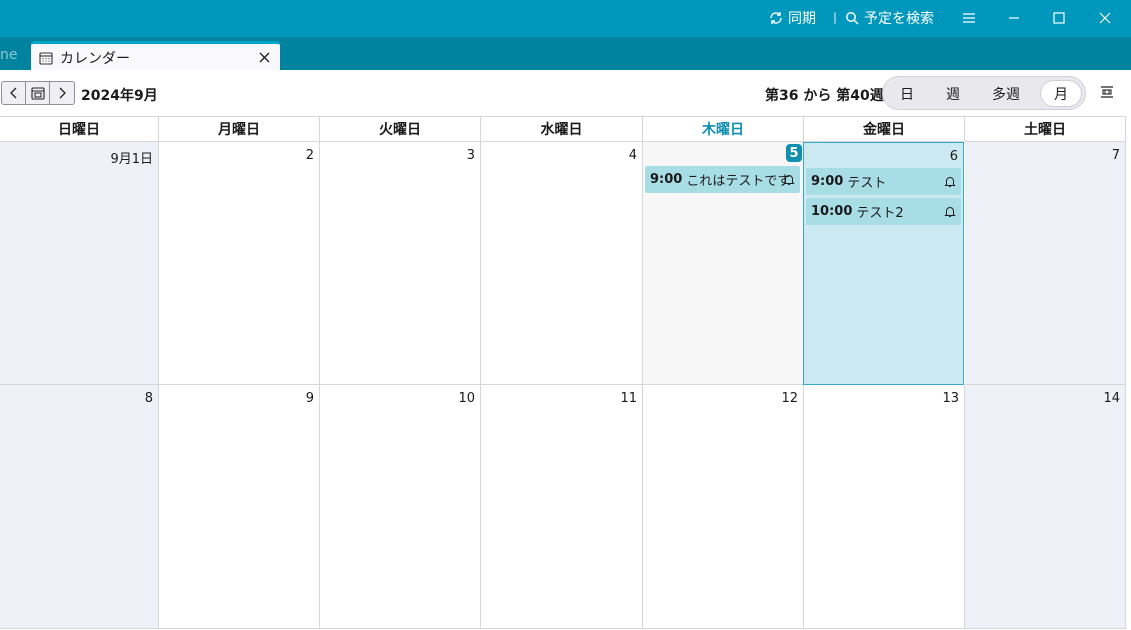 This screenshot has width=1131, height=630. Describe the element at coordinates (95, 58) in the screenshot. I see `tab-calendar-label: カレンダー` at that location.